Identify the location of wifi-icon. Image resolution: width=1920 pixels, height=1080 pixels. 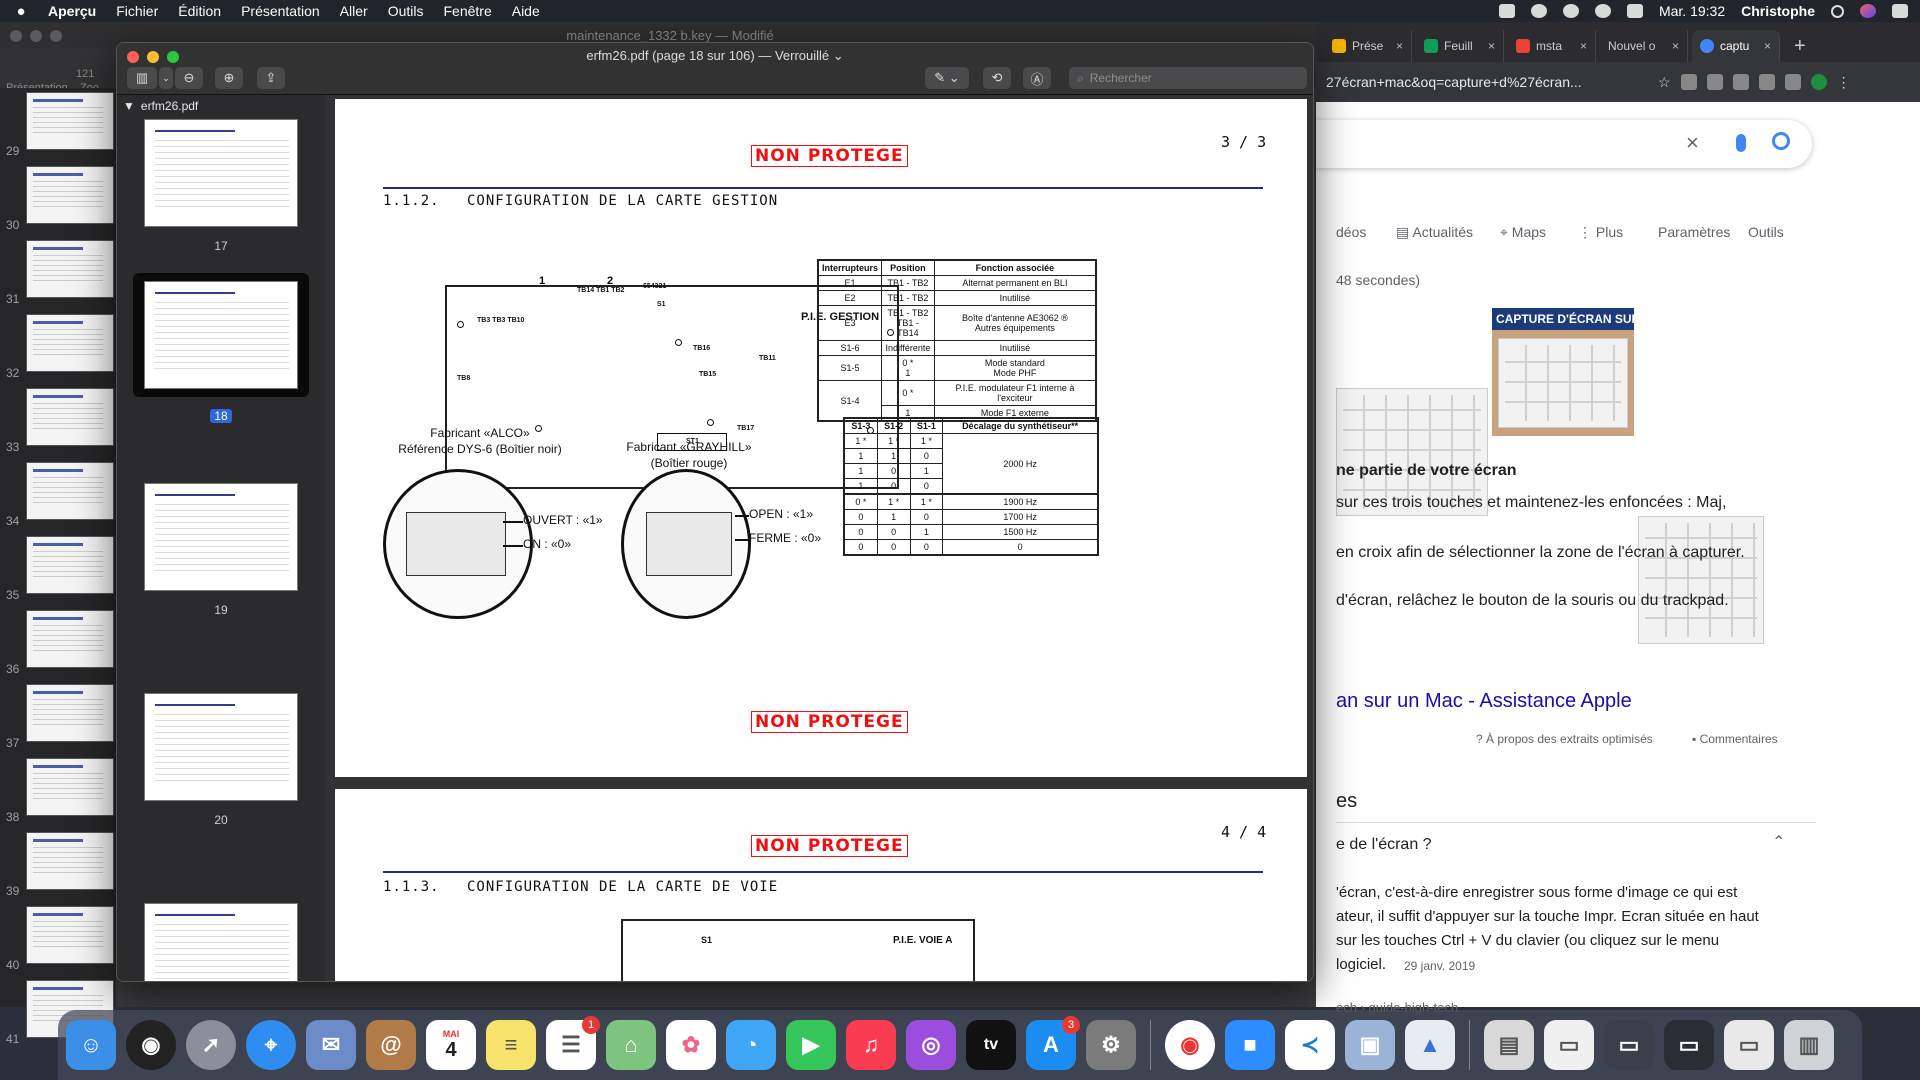
(1602, 11).